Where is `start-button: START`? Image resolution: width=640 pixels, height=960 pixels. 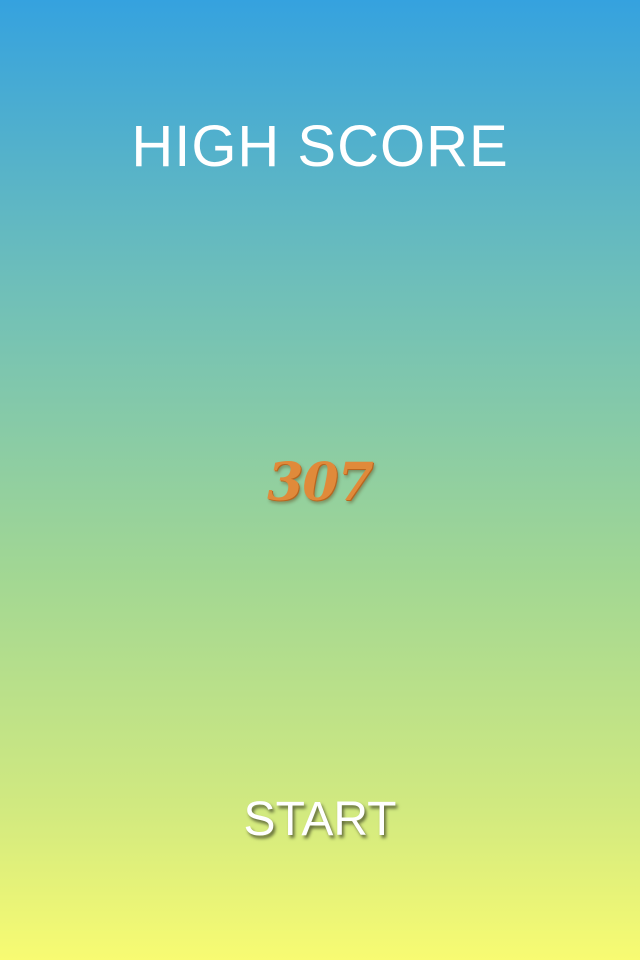
start-button: START is located at coordinates (320, 820).